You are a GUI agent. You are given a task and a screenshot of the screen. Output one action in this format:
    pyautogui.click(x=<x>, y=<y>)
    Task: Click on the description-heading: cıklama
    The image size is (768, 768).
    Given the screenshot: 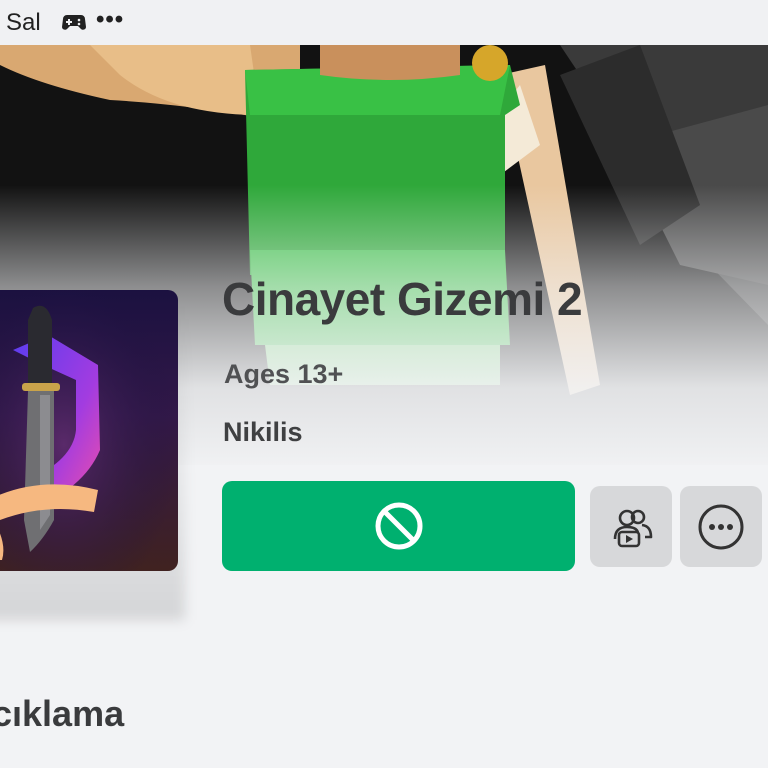 What is the action you would take?
    pyautogui.click(x=62, y=713)
    